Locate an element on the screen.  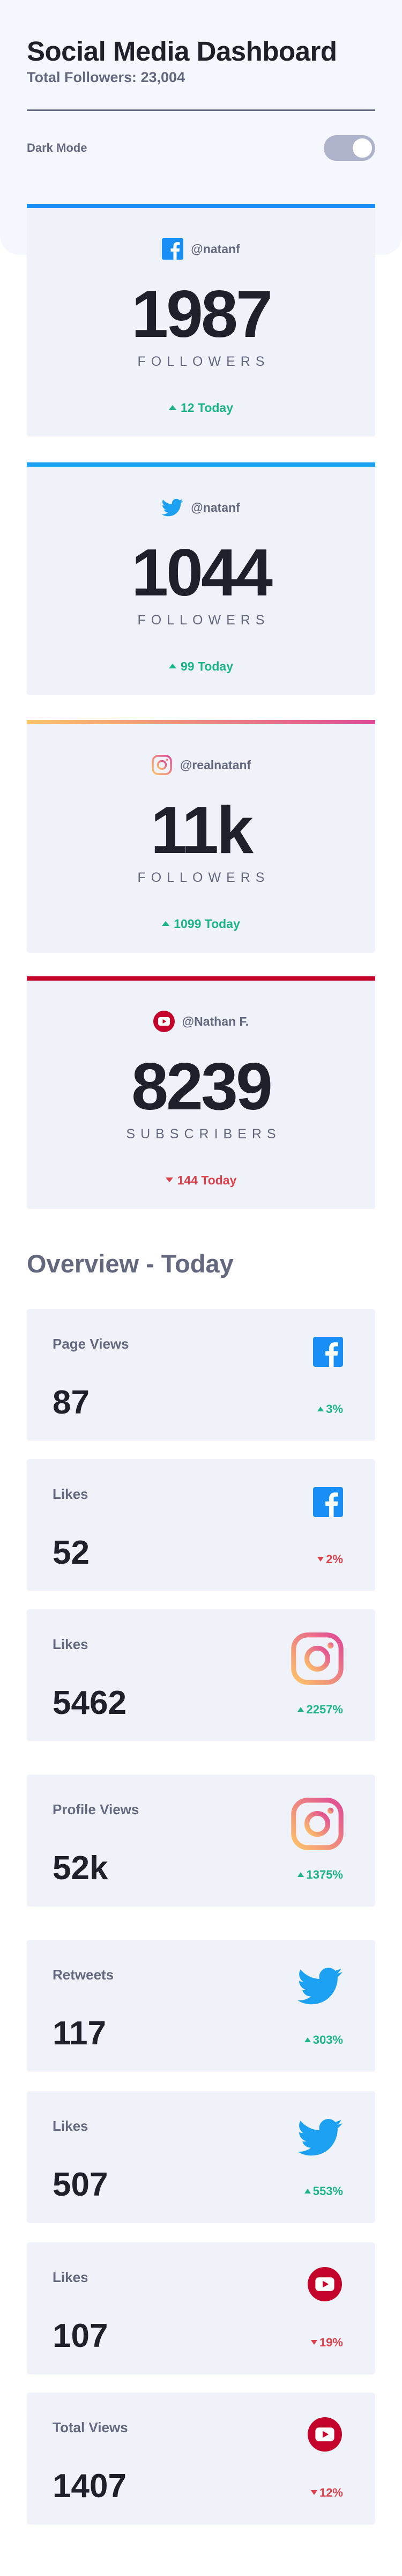
follower-count: 1987 is located at coordinates (202, 314).